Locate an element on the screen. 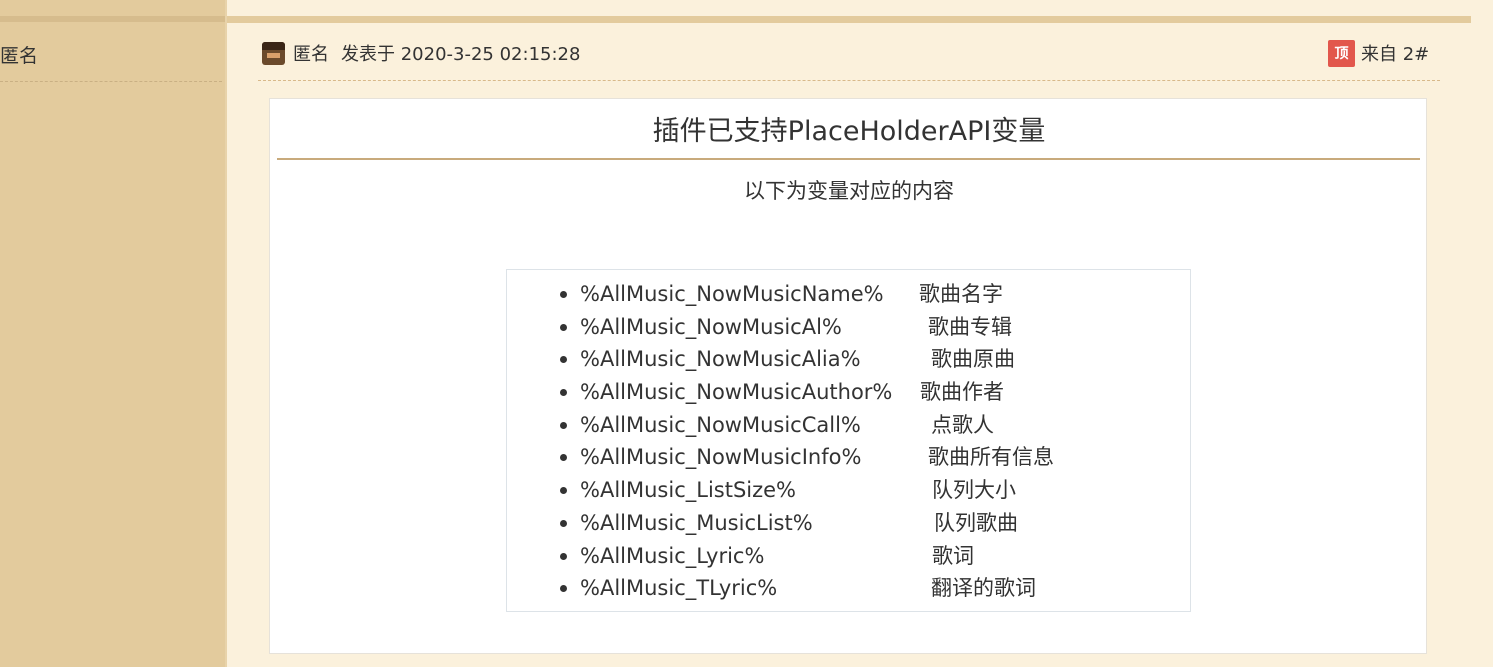  sidebar-divider is located at coordinates (111, 81).